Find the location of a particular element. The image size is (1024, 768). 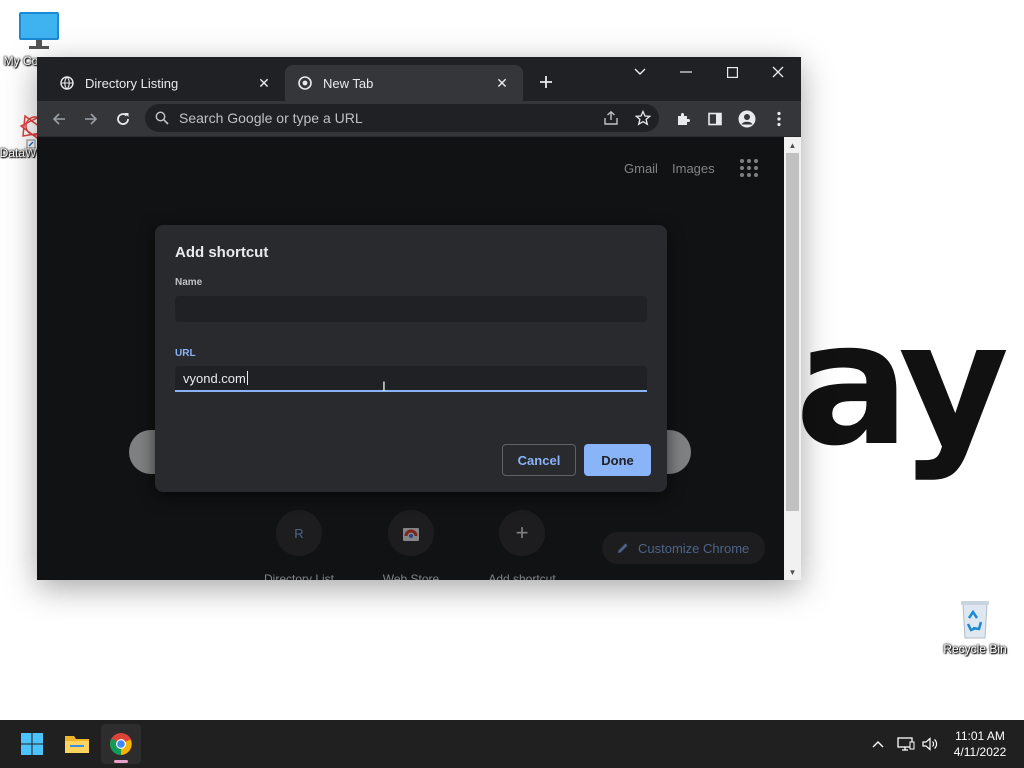

maximize-button is located at coordinates (732, 72).